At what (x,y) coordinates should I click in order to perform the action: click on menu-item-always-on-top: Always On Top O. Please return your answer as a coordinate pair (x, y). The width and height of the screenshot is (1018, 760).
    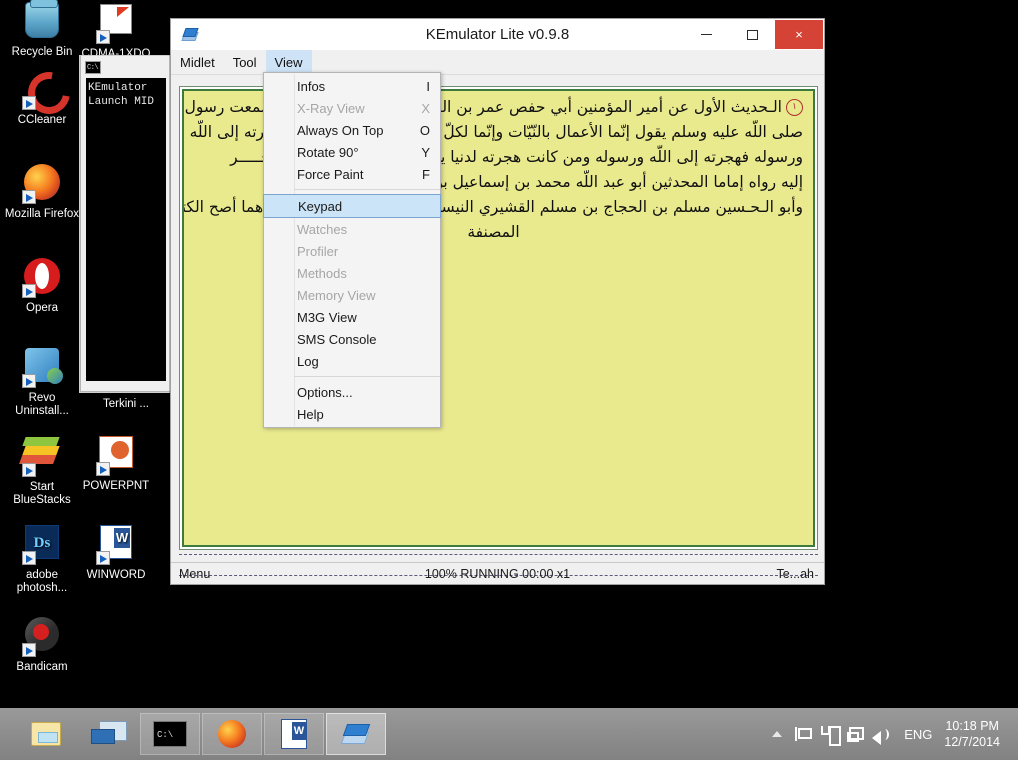
    Looking at the image, I should click on (352, 130).